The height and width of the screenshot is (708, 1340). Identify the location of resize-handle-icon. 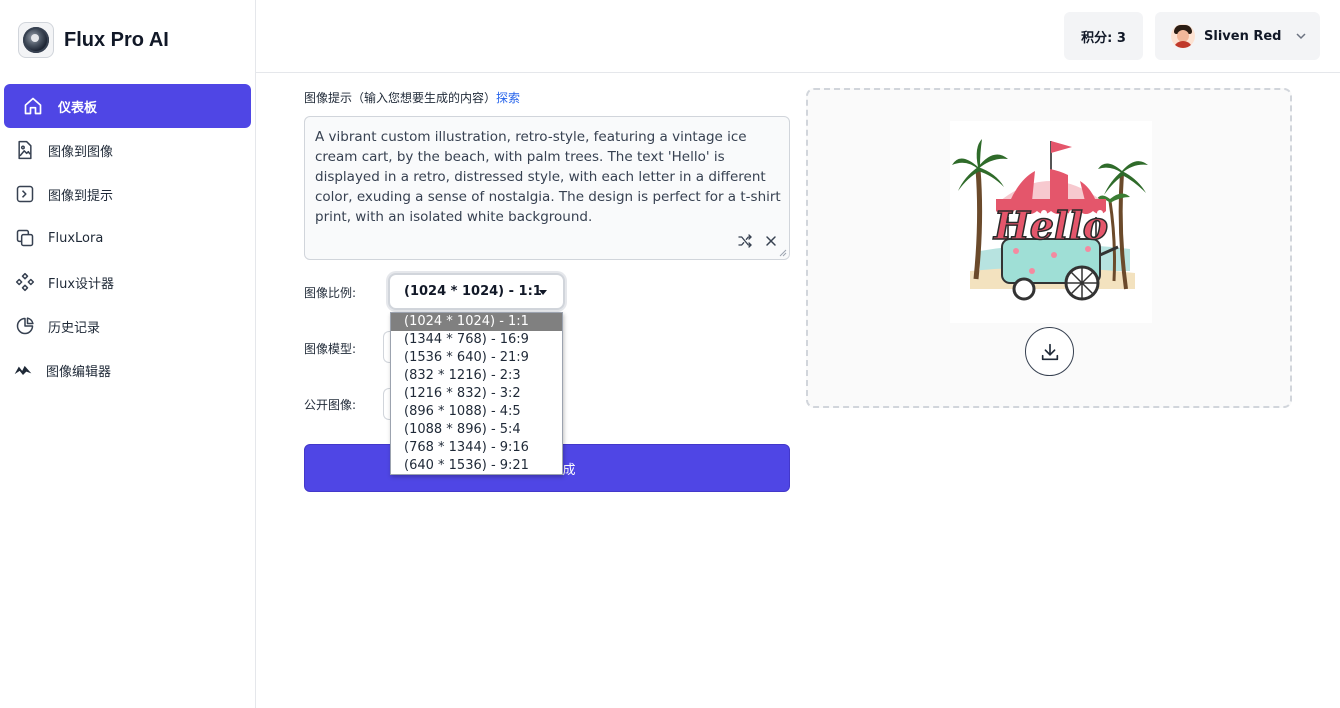
(783, 253).